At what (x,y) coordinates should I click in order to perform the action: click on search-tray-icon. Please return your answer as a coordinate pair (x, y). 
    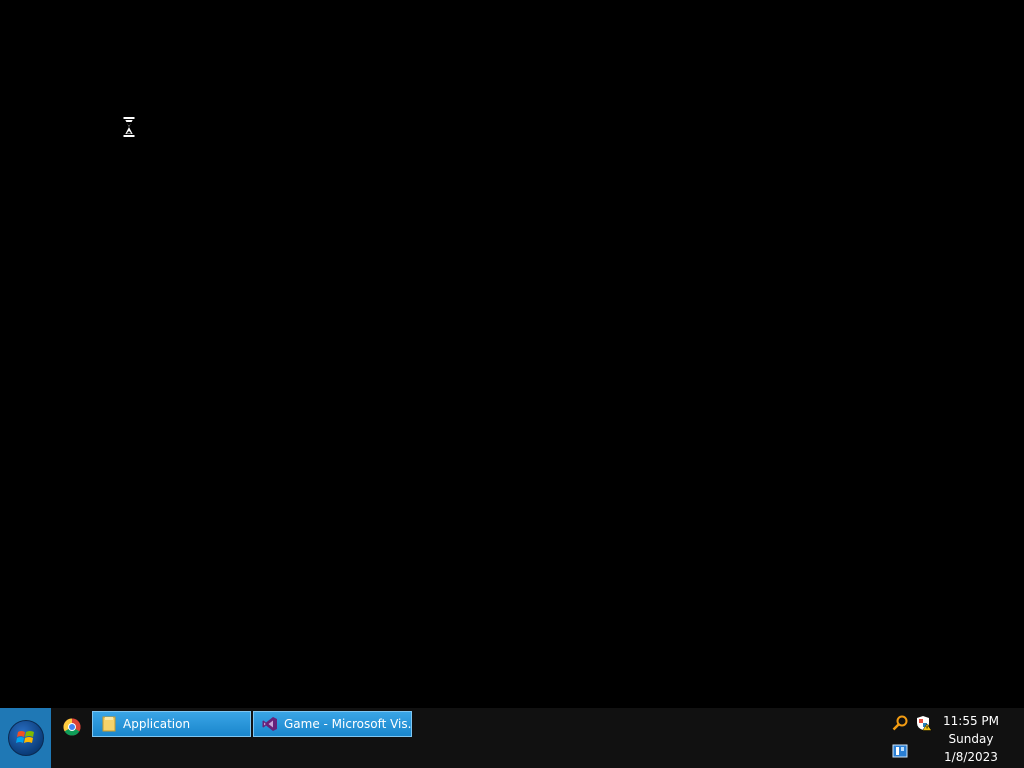
    Looking at the image, I should click on (900, 723).